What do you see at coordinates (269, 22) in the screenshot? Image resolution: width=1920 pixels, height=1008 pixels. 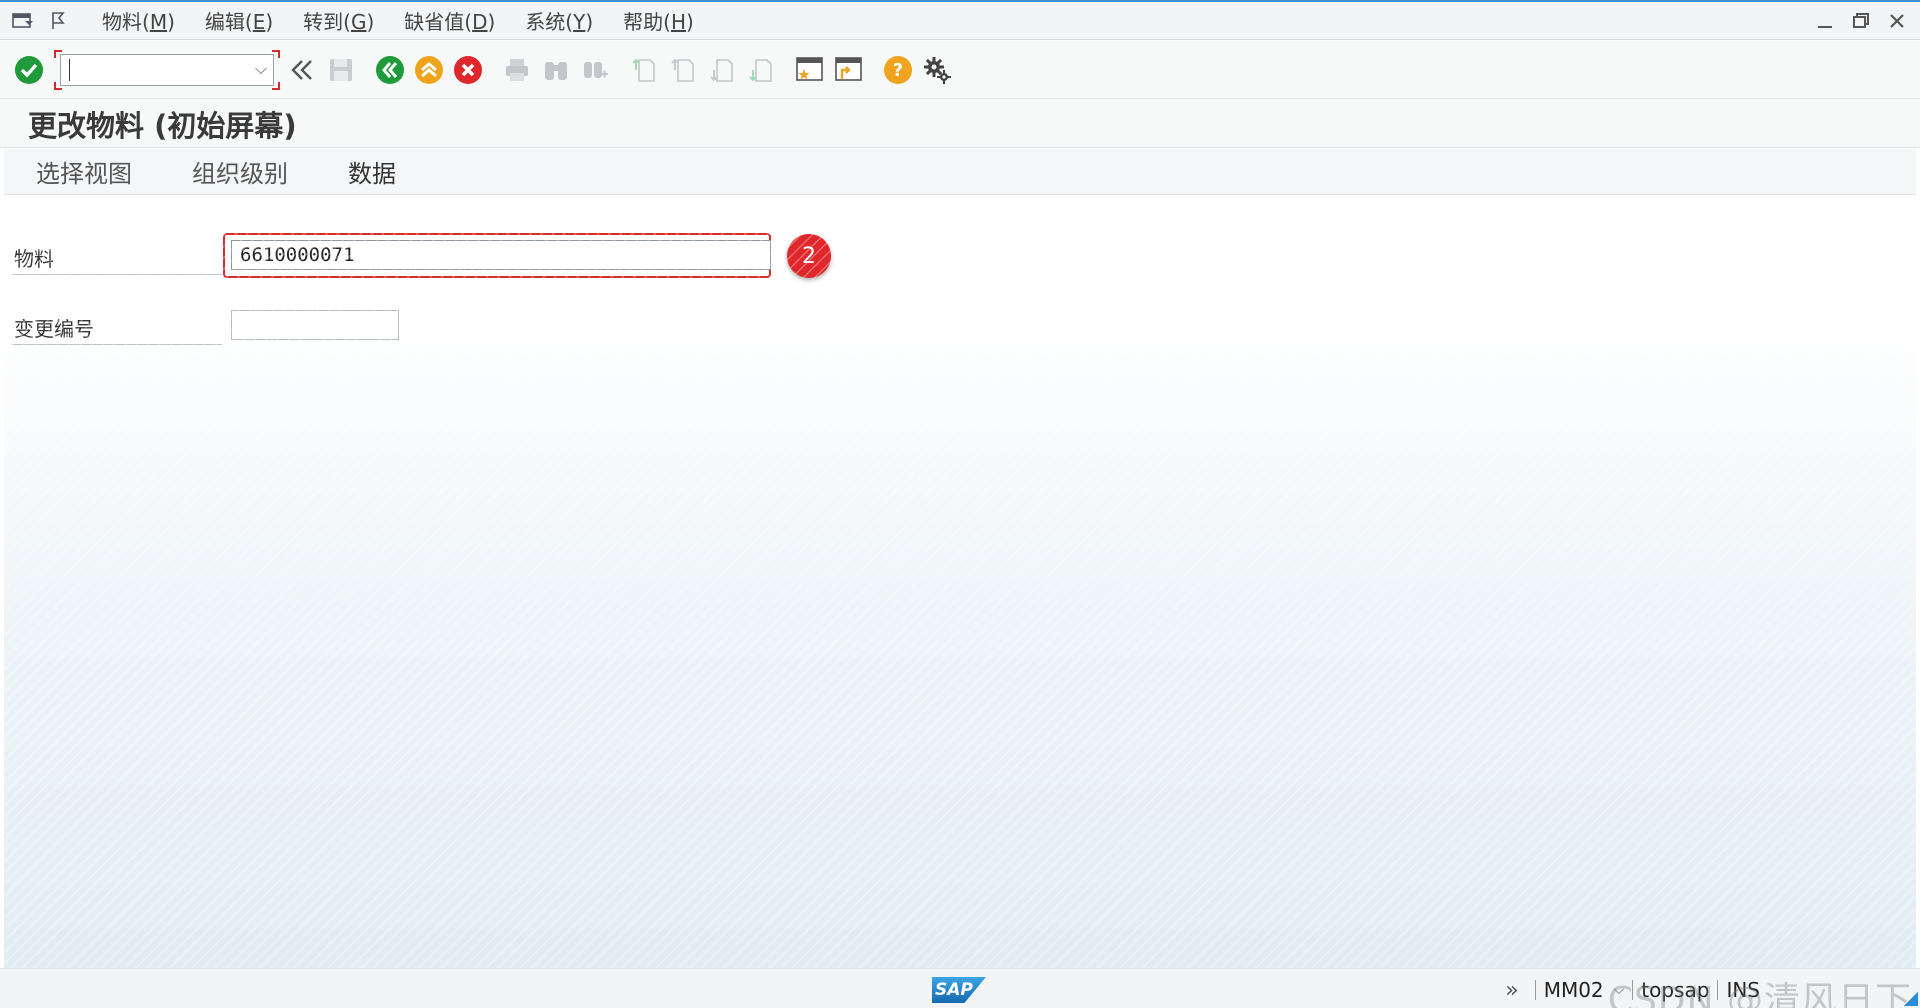 I see `menu-edit-suffix: )` at bounding box center [269, 22].